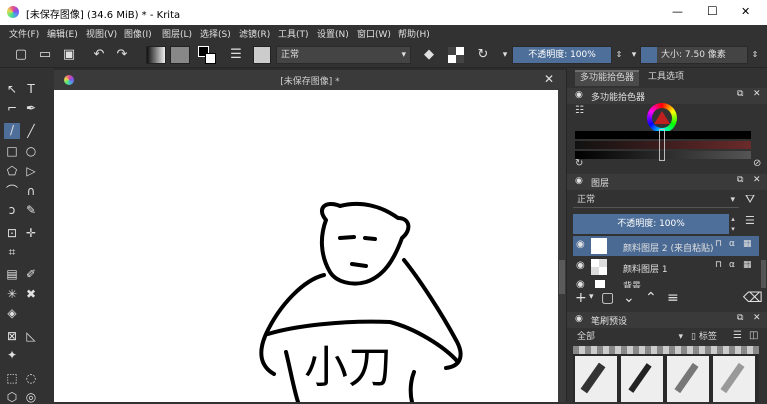  What do you see at coordinates (333, 33) in the screenshot?
I see `menu-settings: 设置(N)` at bounding box center [333, 33].